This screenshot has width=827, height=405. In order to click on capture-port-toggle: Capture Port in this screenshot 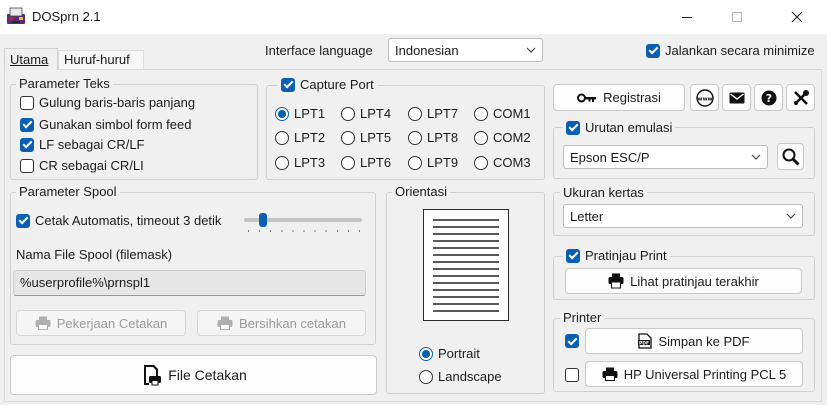, I will do `click(327, 84)`.